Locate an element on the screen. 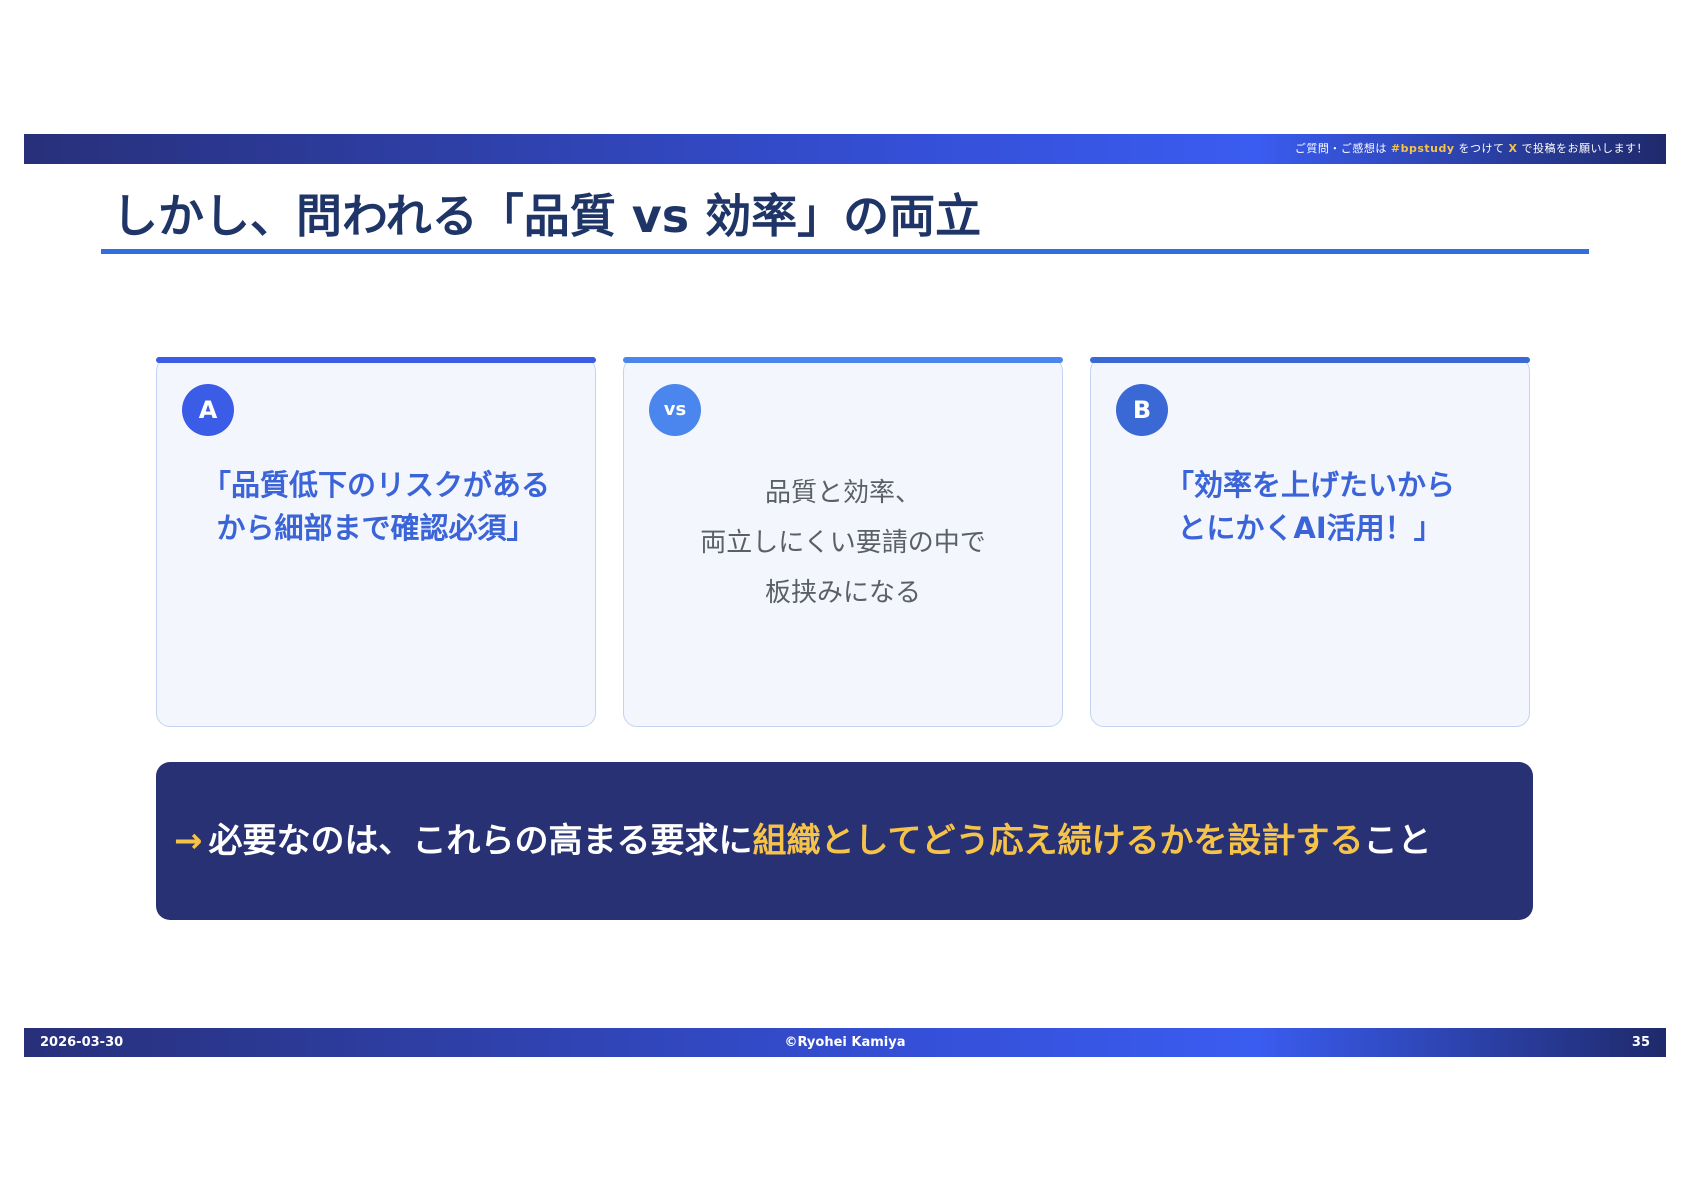 The width and height of the screenshot is (1684, 1190). card-b: B 「効率を上げたいから とにかくAI活用！」 is located at coordinates (1310, 542).